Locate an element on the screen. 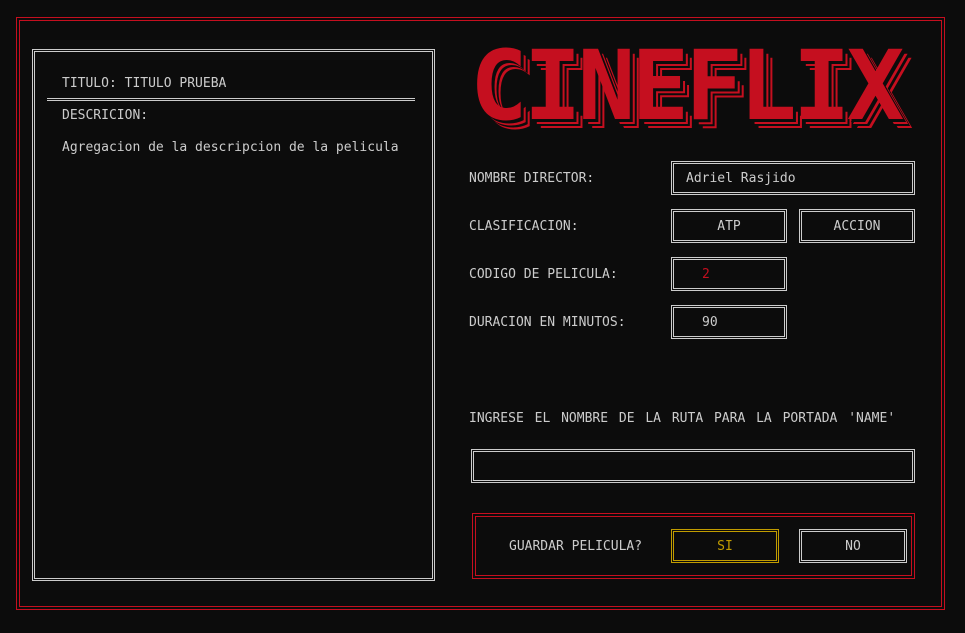 The height and width of the screenshot is (633, 965). classification-label: CLASIFICACION: is located at coordinates (524, 226).